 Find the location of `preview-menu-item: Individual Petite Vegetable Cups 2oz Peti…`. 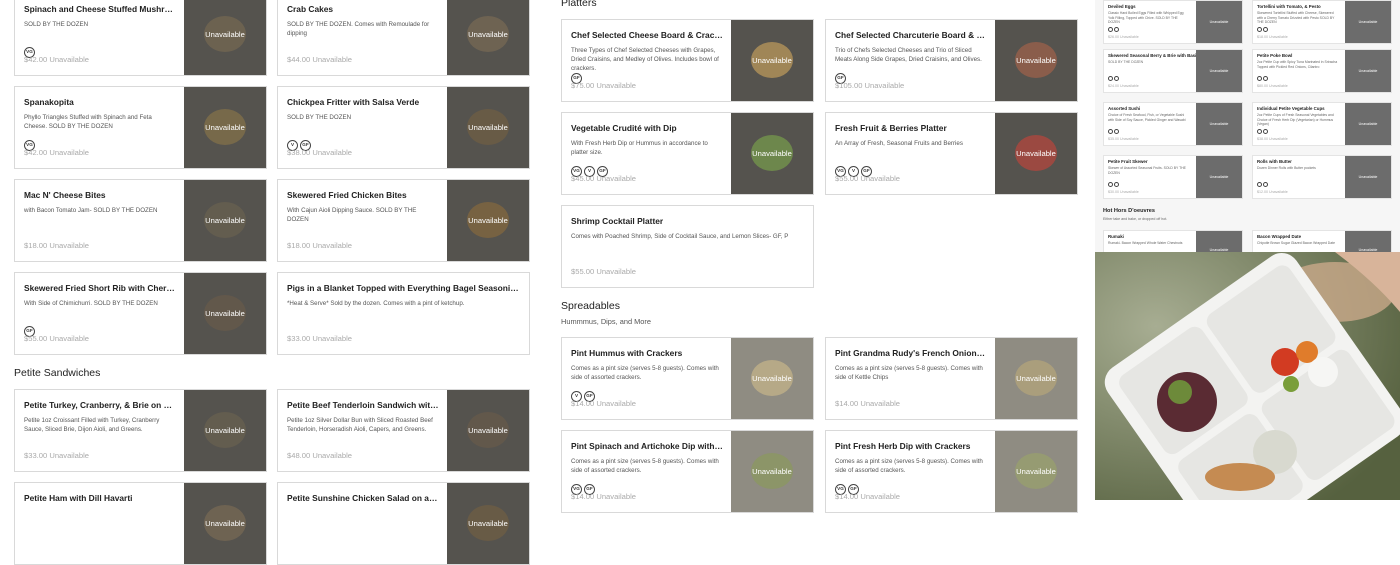

preview-menu-item: Individual Petite Vegetable Cups 2oz Peti… is located at coordinates (1322, 124).